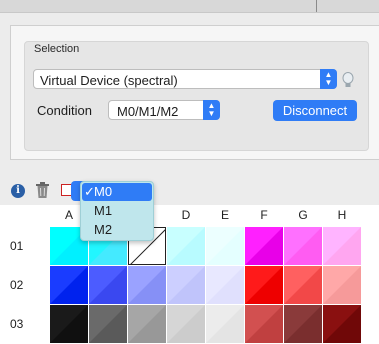  I want to click on column-header: F, so click(264, 215).